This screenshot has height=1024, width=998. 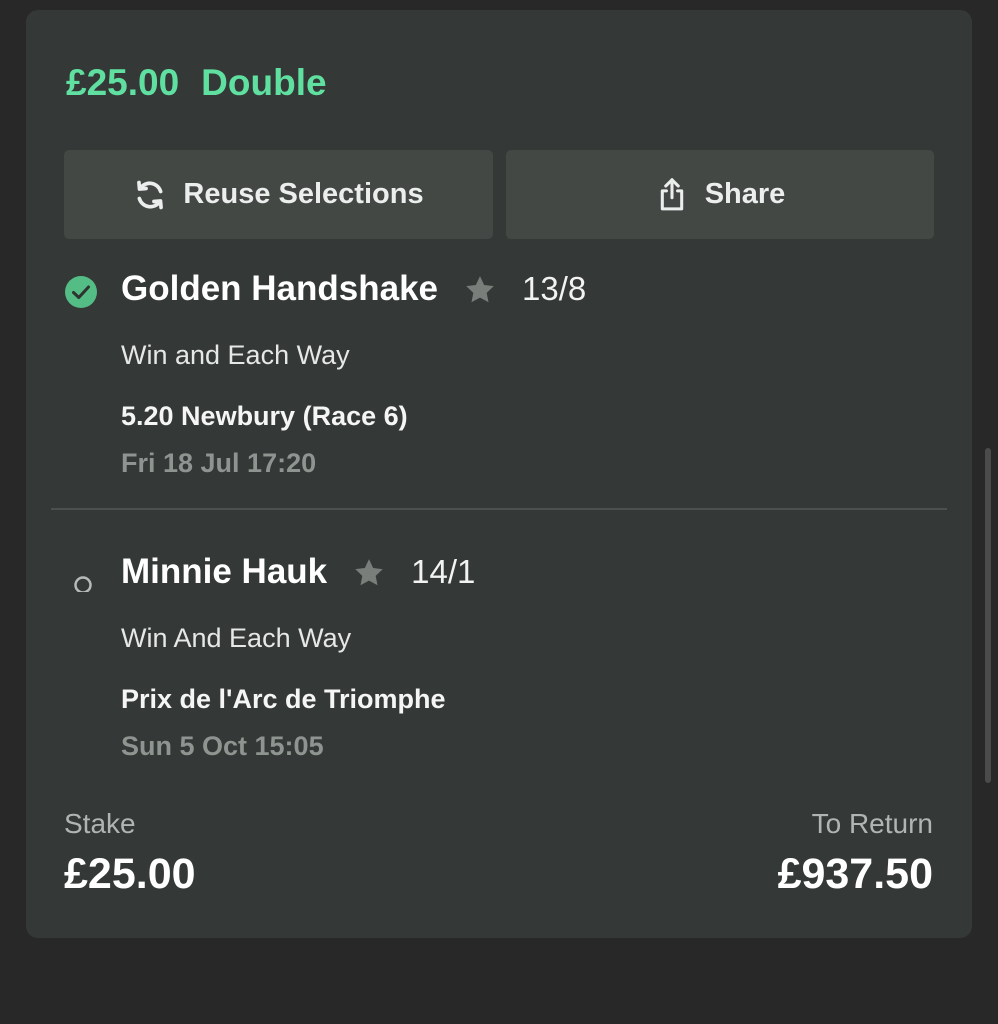 What do you see at coordinates (303, 194) in the screenshot?
I see `reuse-selections-label: Reuse Selections` at bounding box center [303, 194].